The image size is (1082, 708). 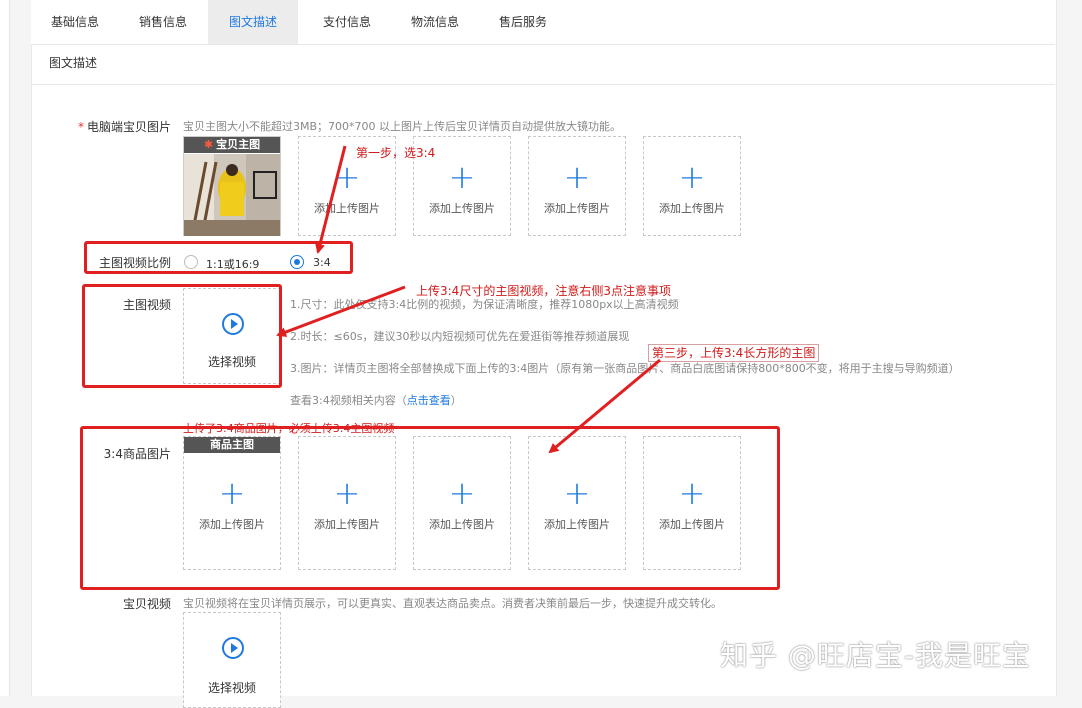 I want to click on watermark: 知乎 @旺店宝-我是旺宝, so click(x=876, y=655).